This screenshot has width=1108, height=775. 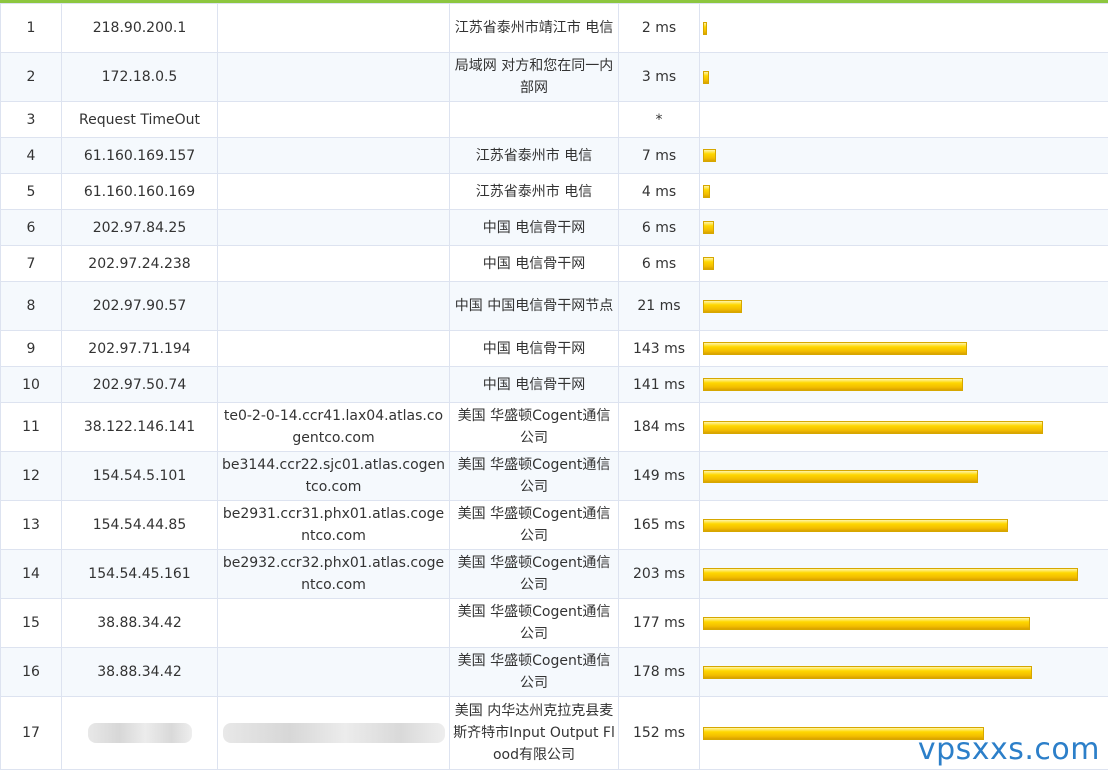 What do you see at coordinates (31, 525) in the screenshot?
I see `hop-number: 13` at bounding box center [31, 525].